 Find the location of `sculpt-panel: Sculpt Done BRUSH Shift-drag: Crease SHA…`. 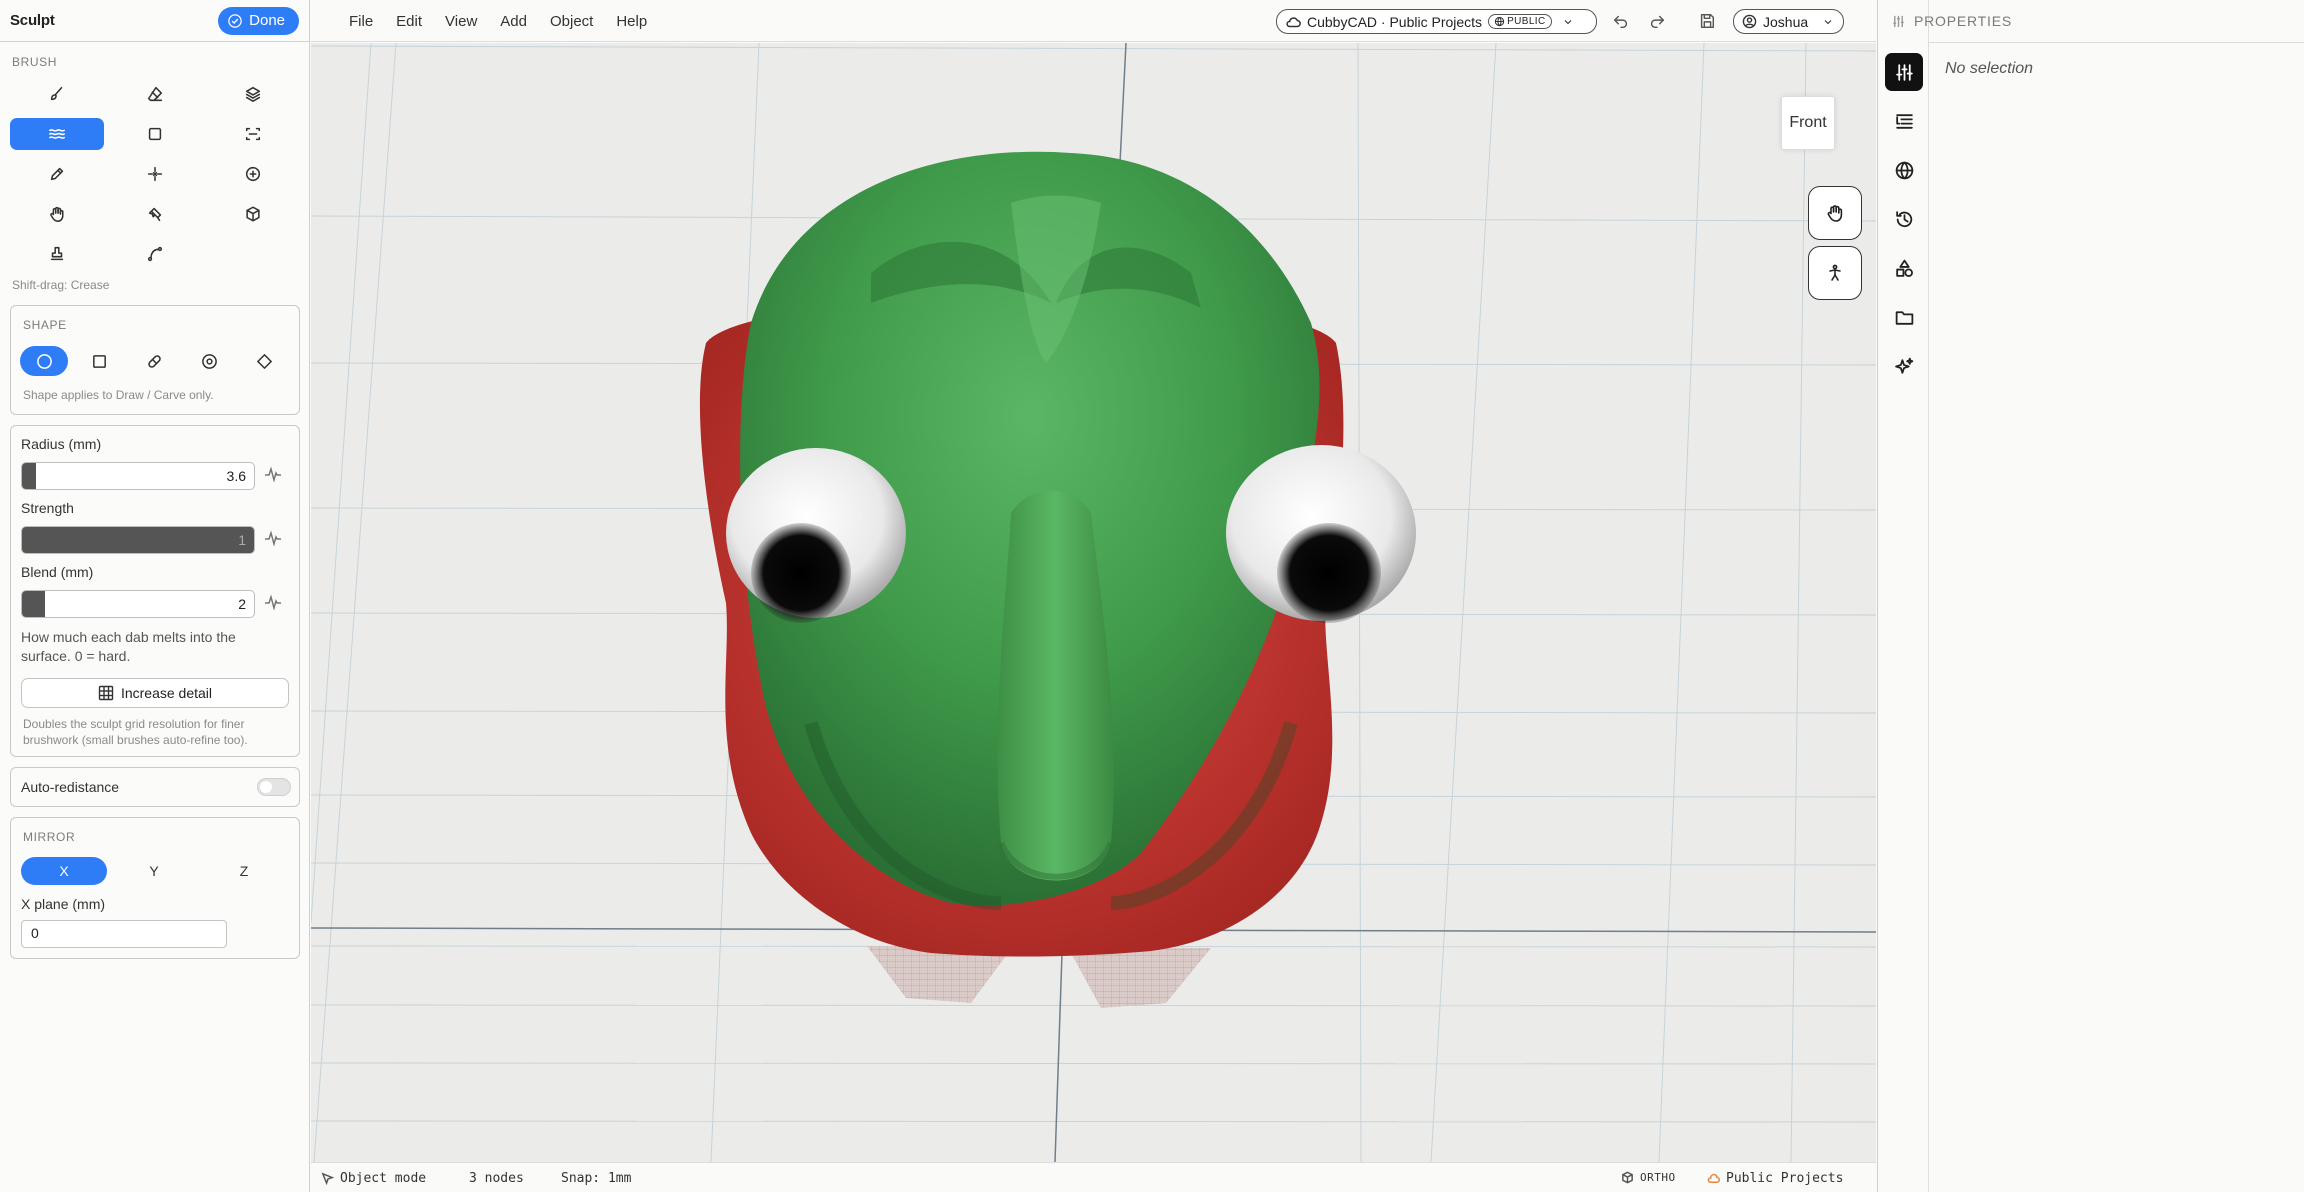

sculpt-panel: Sculpt Done BRUSH Shift-drag: Crease SHA… is located at coordinates (155, 596).